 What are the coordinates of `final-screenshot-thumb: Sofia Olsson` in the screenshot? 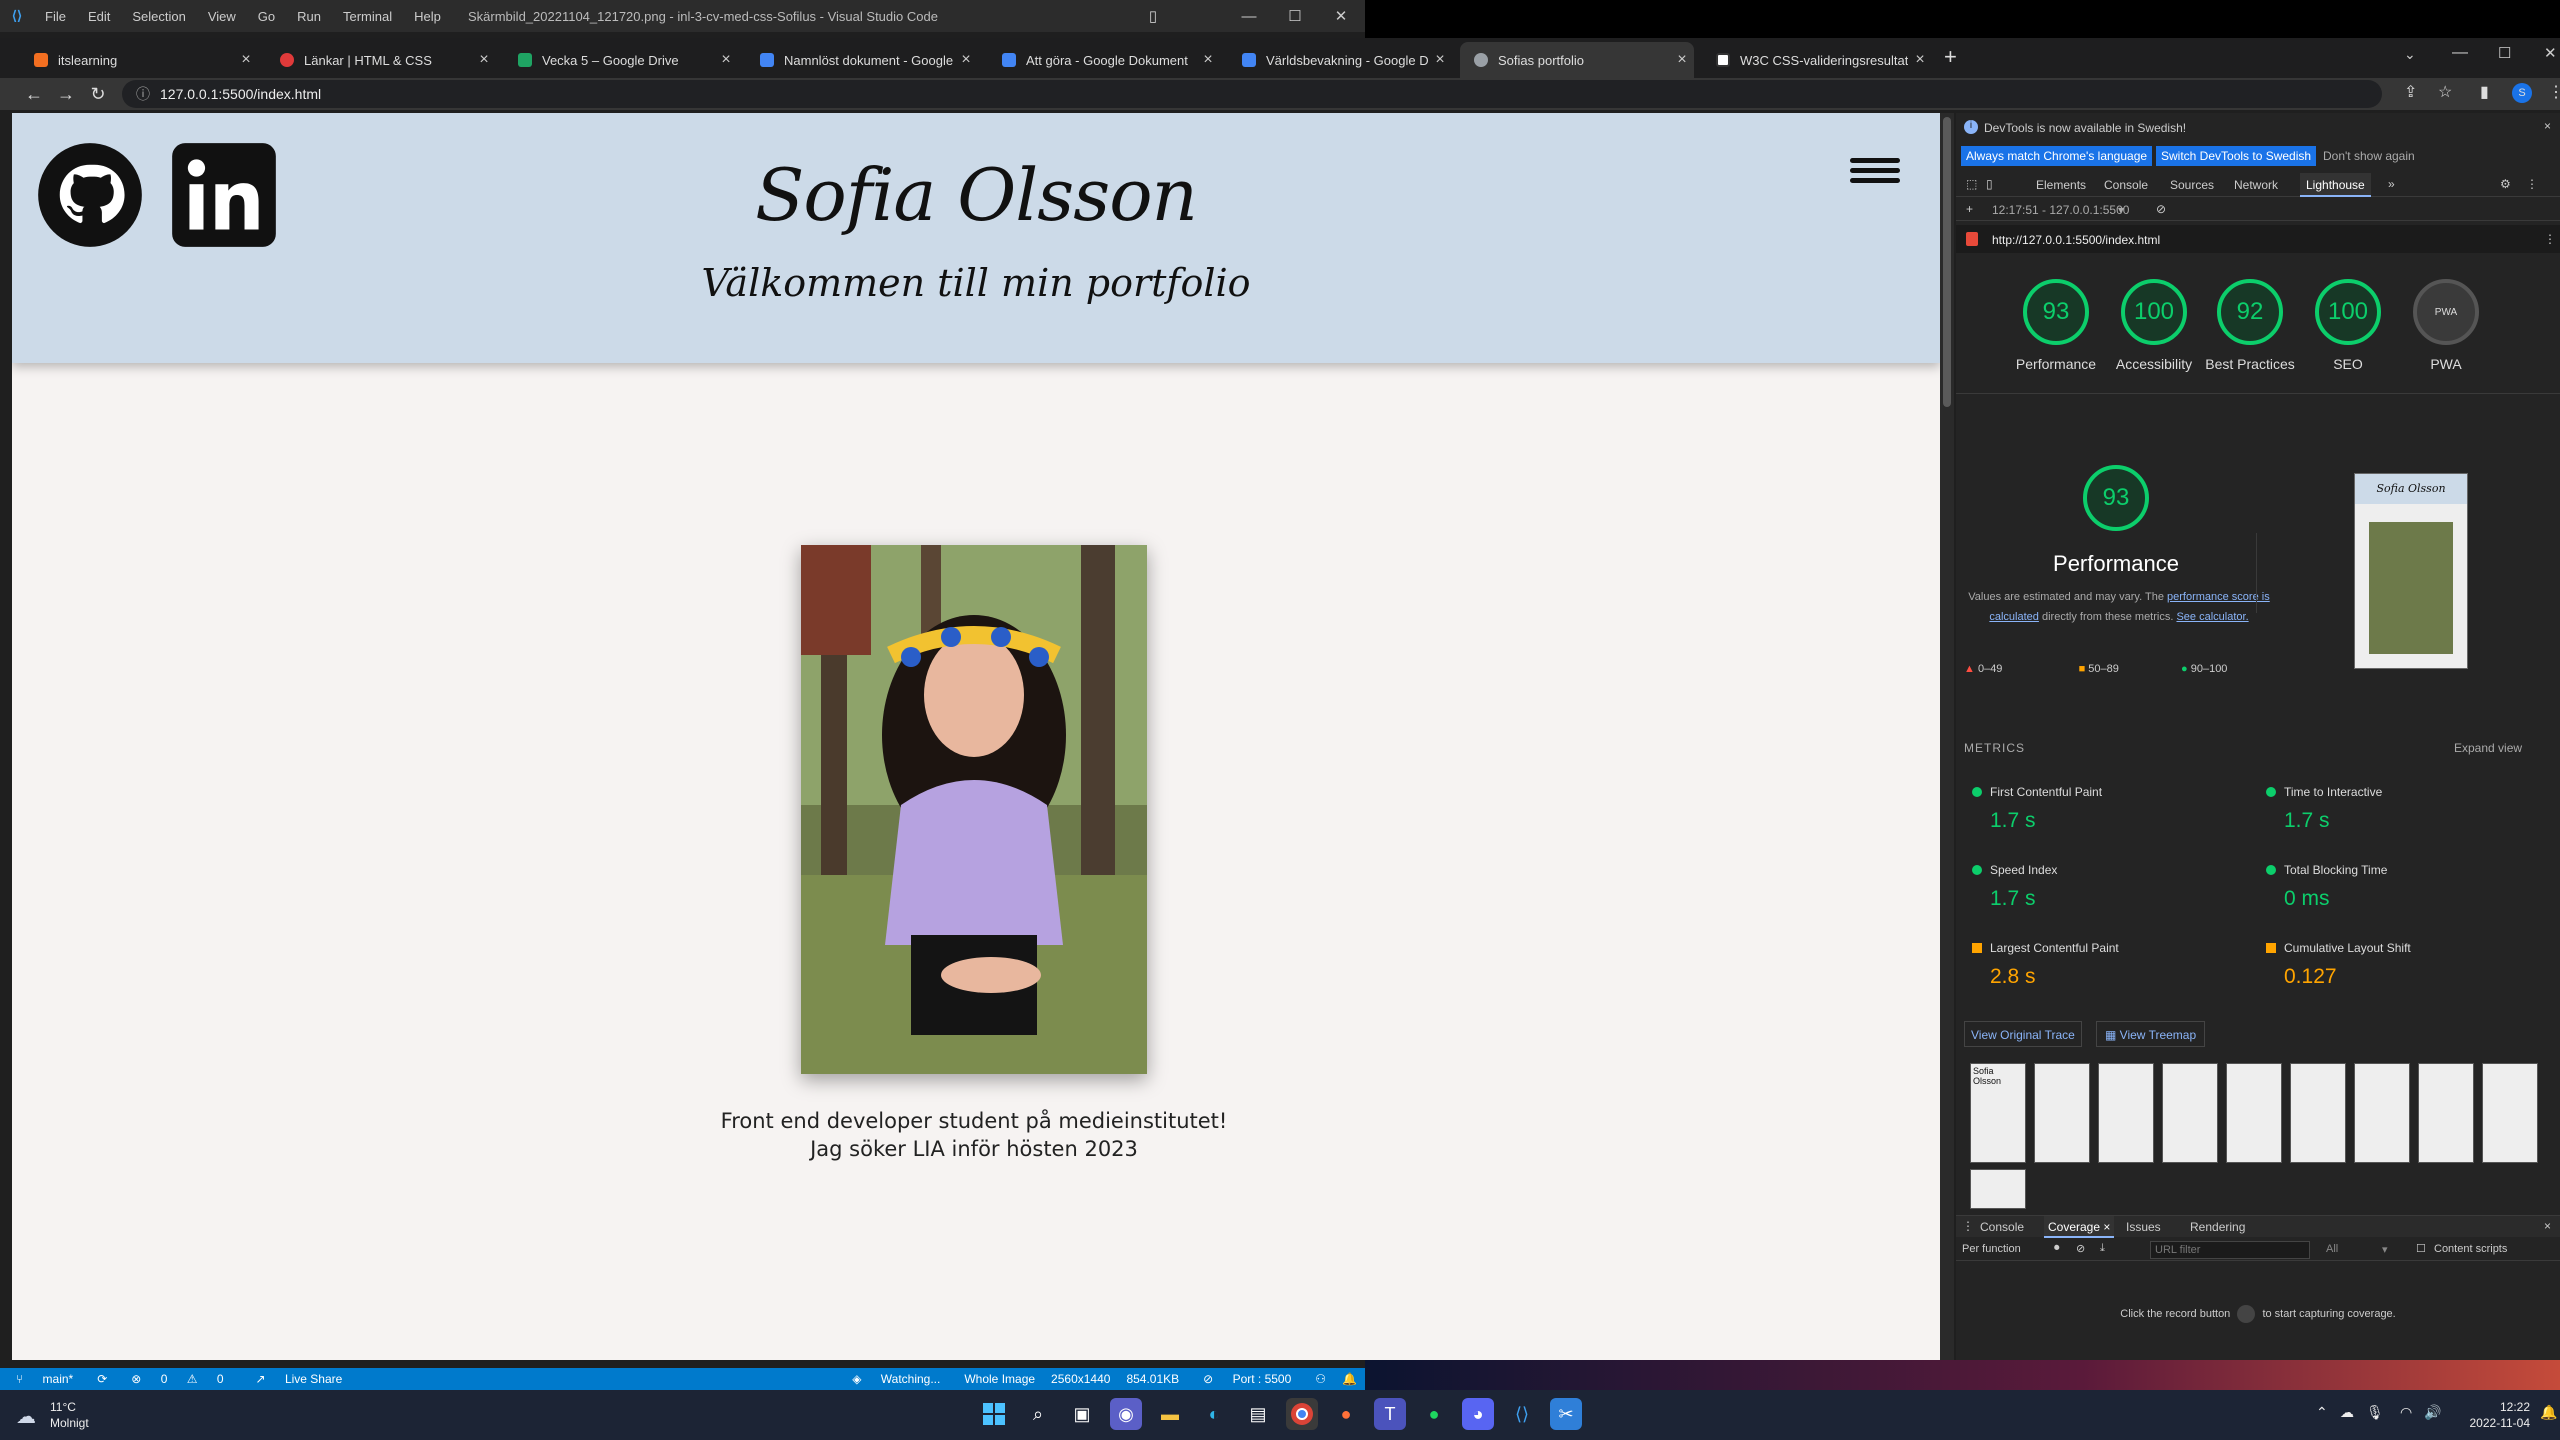 It's located at (2411, 571).